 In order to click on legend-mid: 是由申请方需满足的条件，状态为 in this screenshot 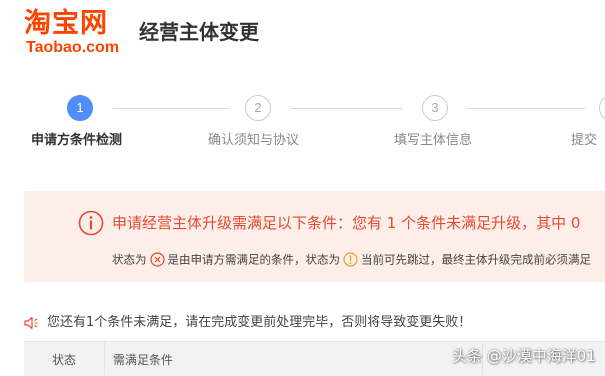, I will do `click(254, 259)`.